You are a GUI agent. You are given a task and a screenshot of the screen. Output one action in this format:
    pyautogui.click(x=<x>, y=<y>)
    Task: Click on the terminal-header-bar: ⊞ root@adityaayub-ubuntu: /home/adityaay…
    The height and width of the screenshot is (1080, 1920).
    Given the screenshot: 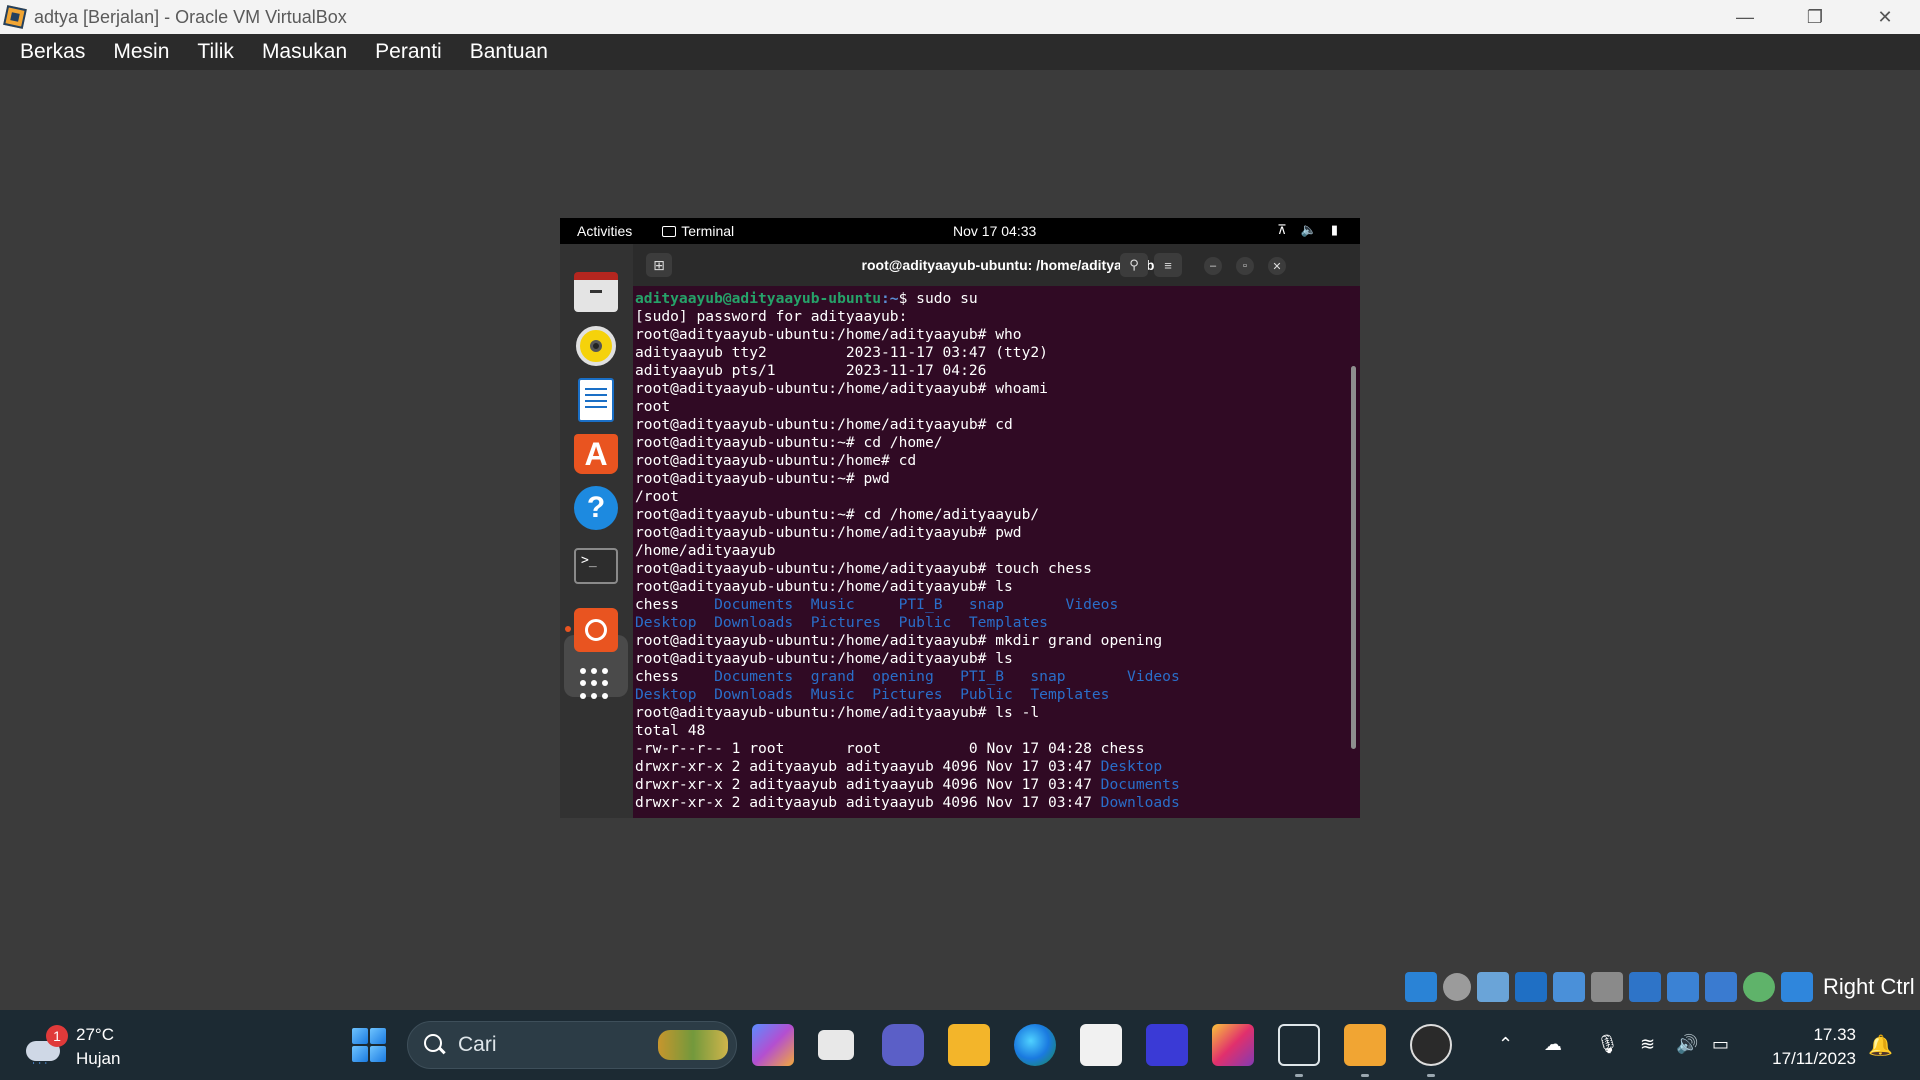 What is the action you would take?
    pyautogui.click(x=996, y=265)
    